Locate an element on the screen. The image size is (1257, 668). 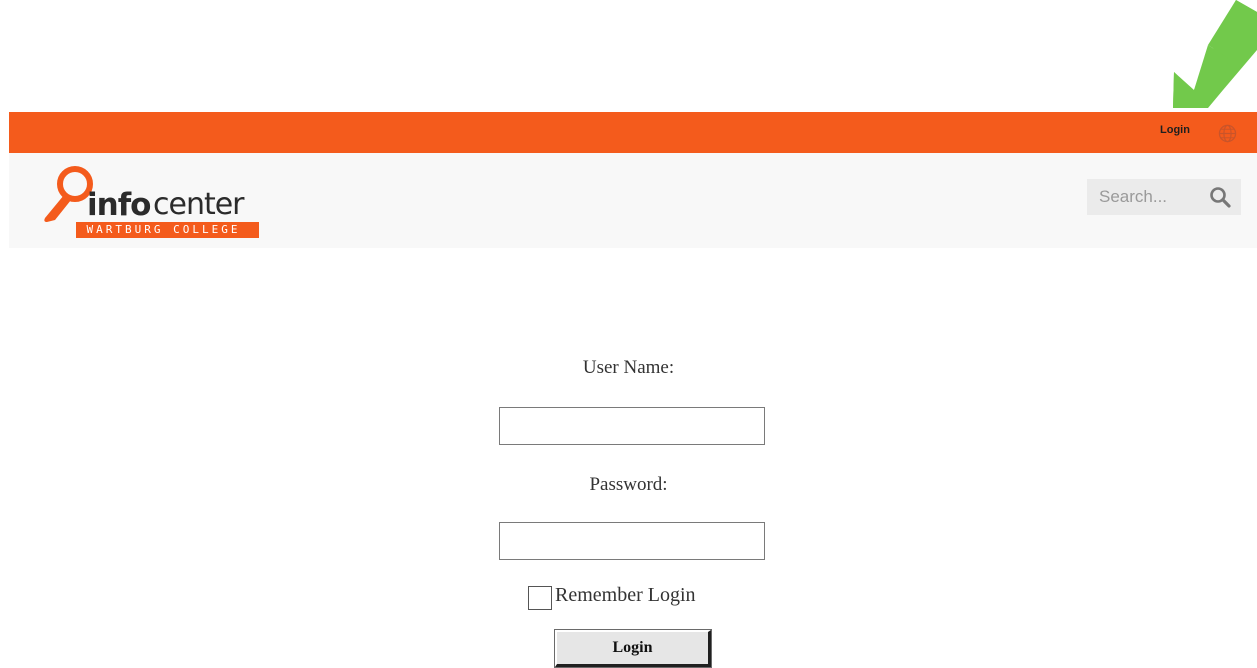
remember-login-label: Remember Login is located at coordinates (625, 595).